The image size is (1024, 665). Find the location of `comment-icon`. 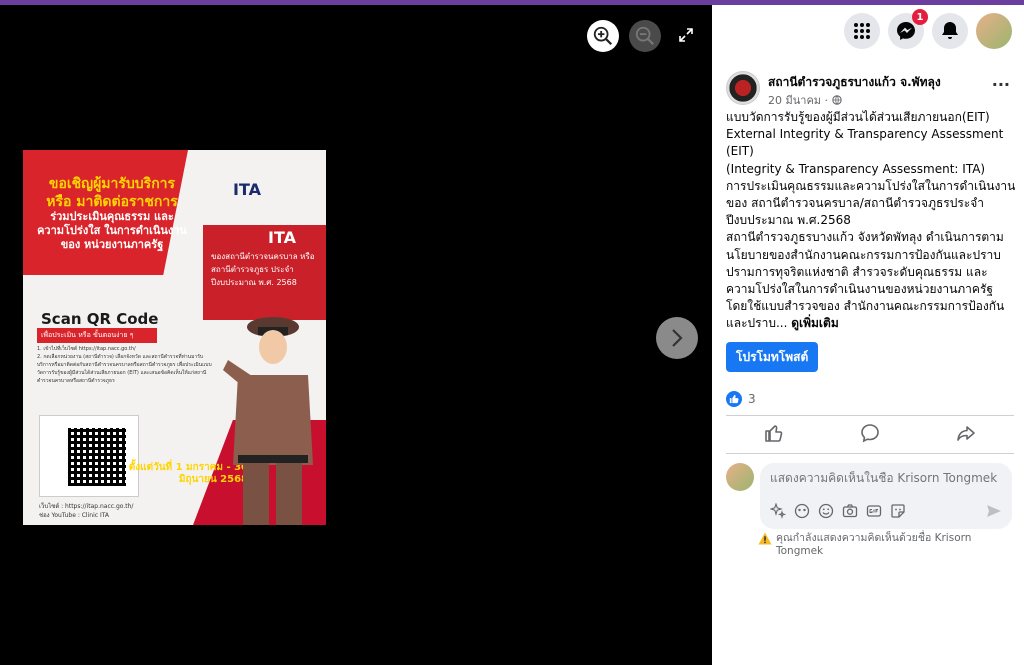

comment-icon is located at coordinates (870, 433).